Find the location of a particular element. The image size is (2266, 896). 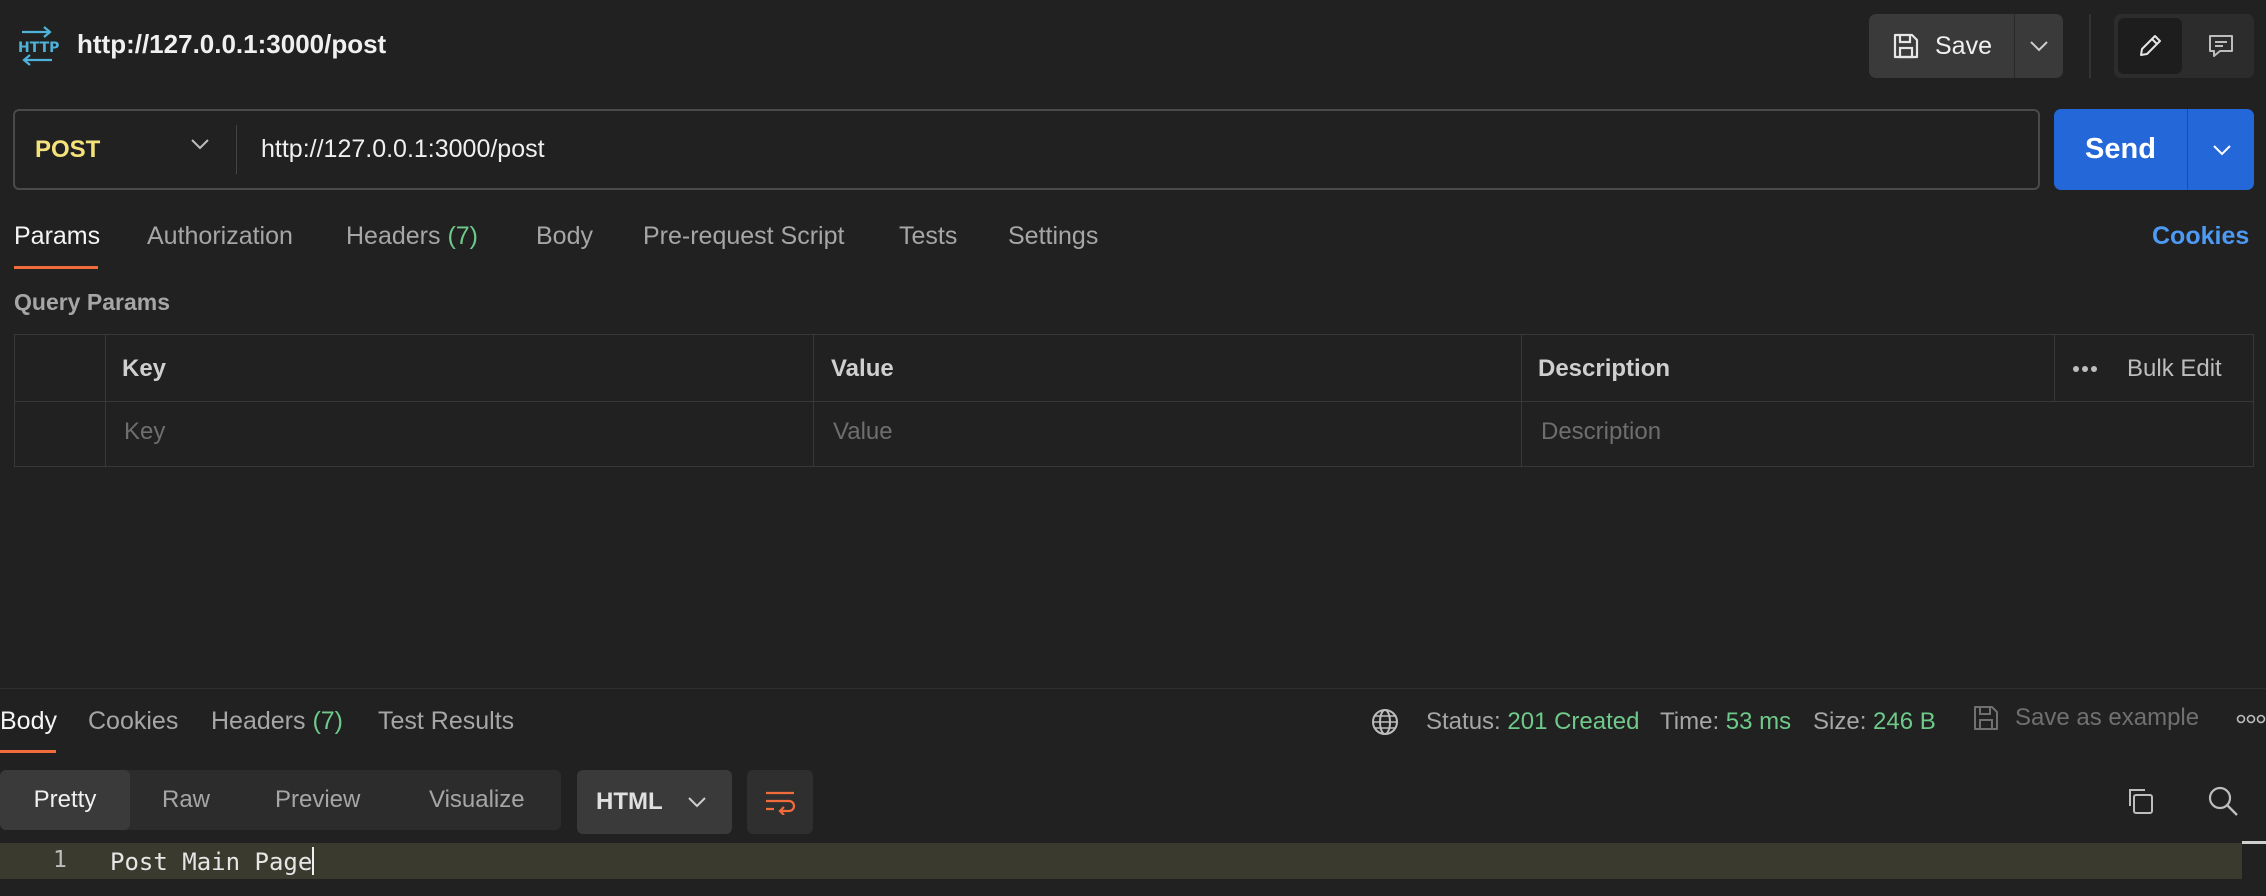

response-view-selector: Pretty Raw Preview Visualize is located at coordinates (280, 800).